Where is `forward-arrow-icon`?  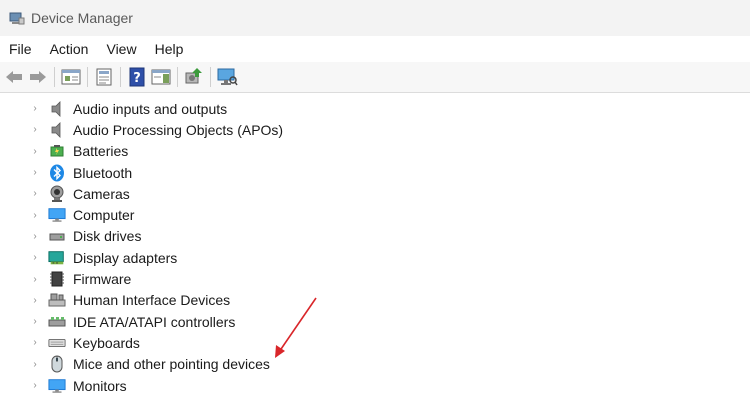 forward-arrow-icon is located at coordinates (38, 77).